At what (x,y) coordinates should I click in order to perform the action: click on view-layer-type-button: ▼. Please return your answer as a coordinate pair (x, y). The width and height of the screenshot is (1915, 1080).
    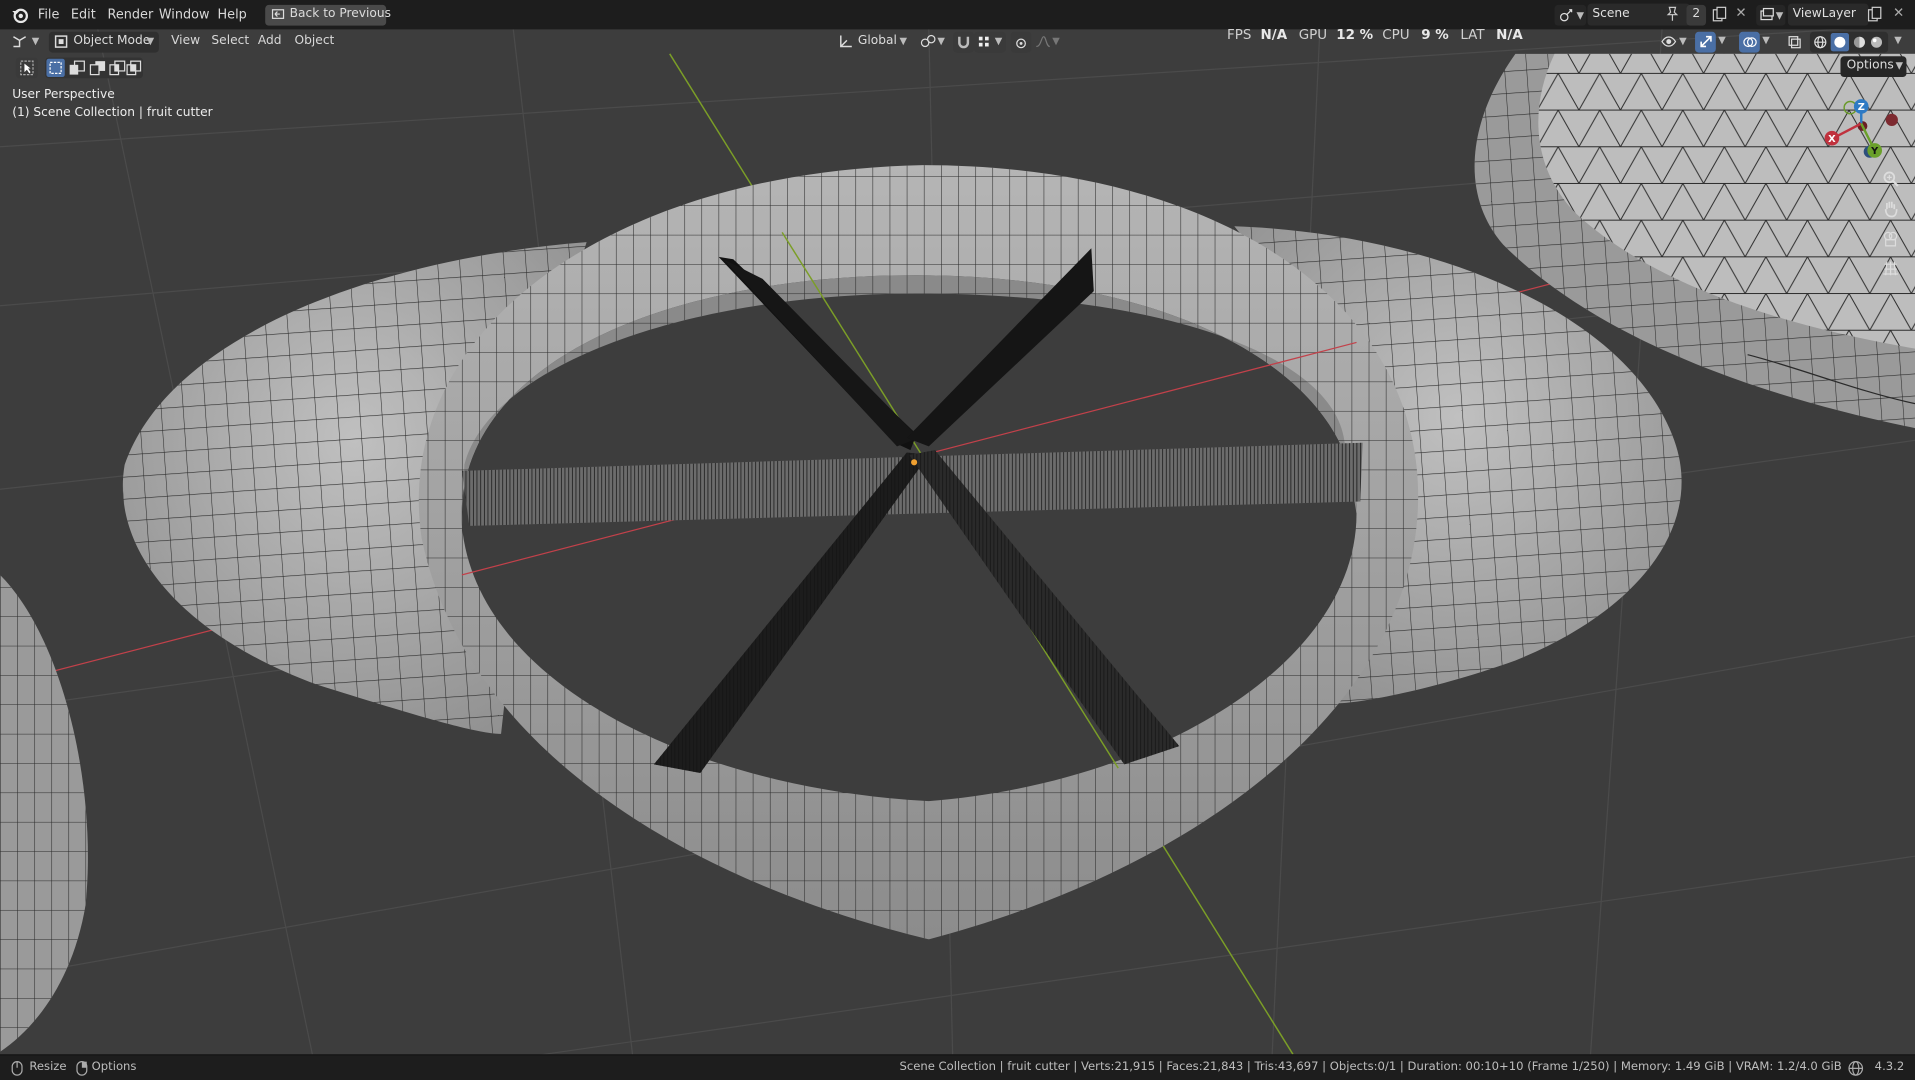
    Looking at the image, I should click on (1771, 16).